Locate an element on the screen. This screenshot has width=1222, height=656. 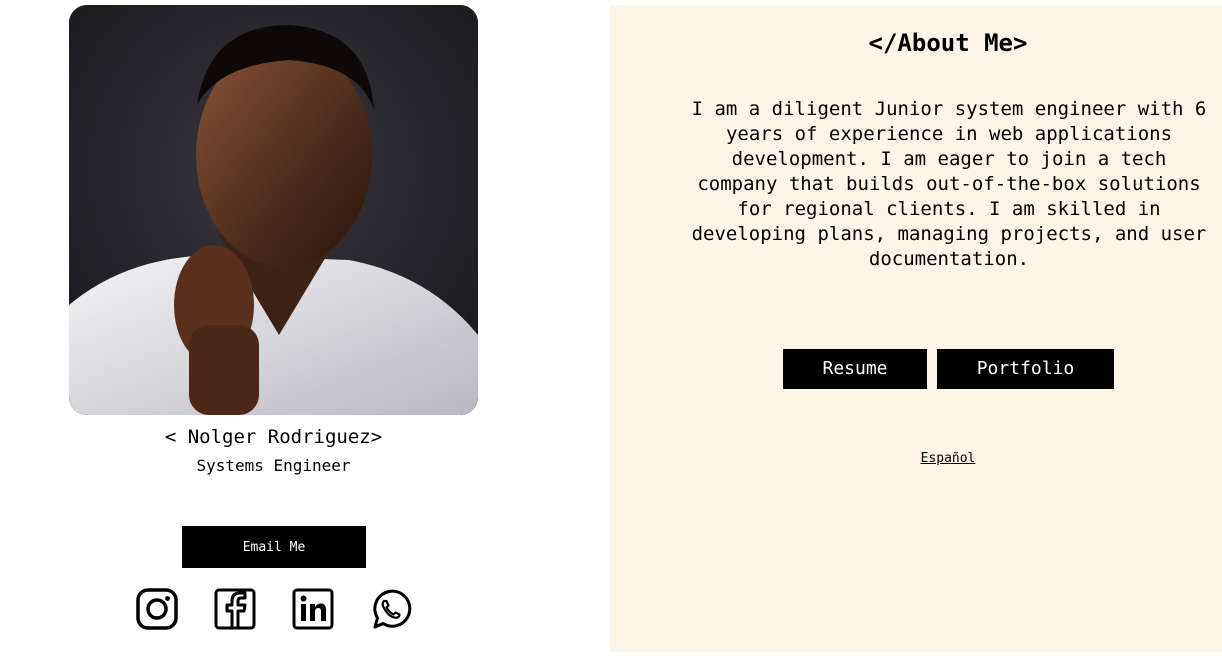
facebook-link is located at coordinates (235, 609).